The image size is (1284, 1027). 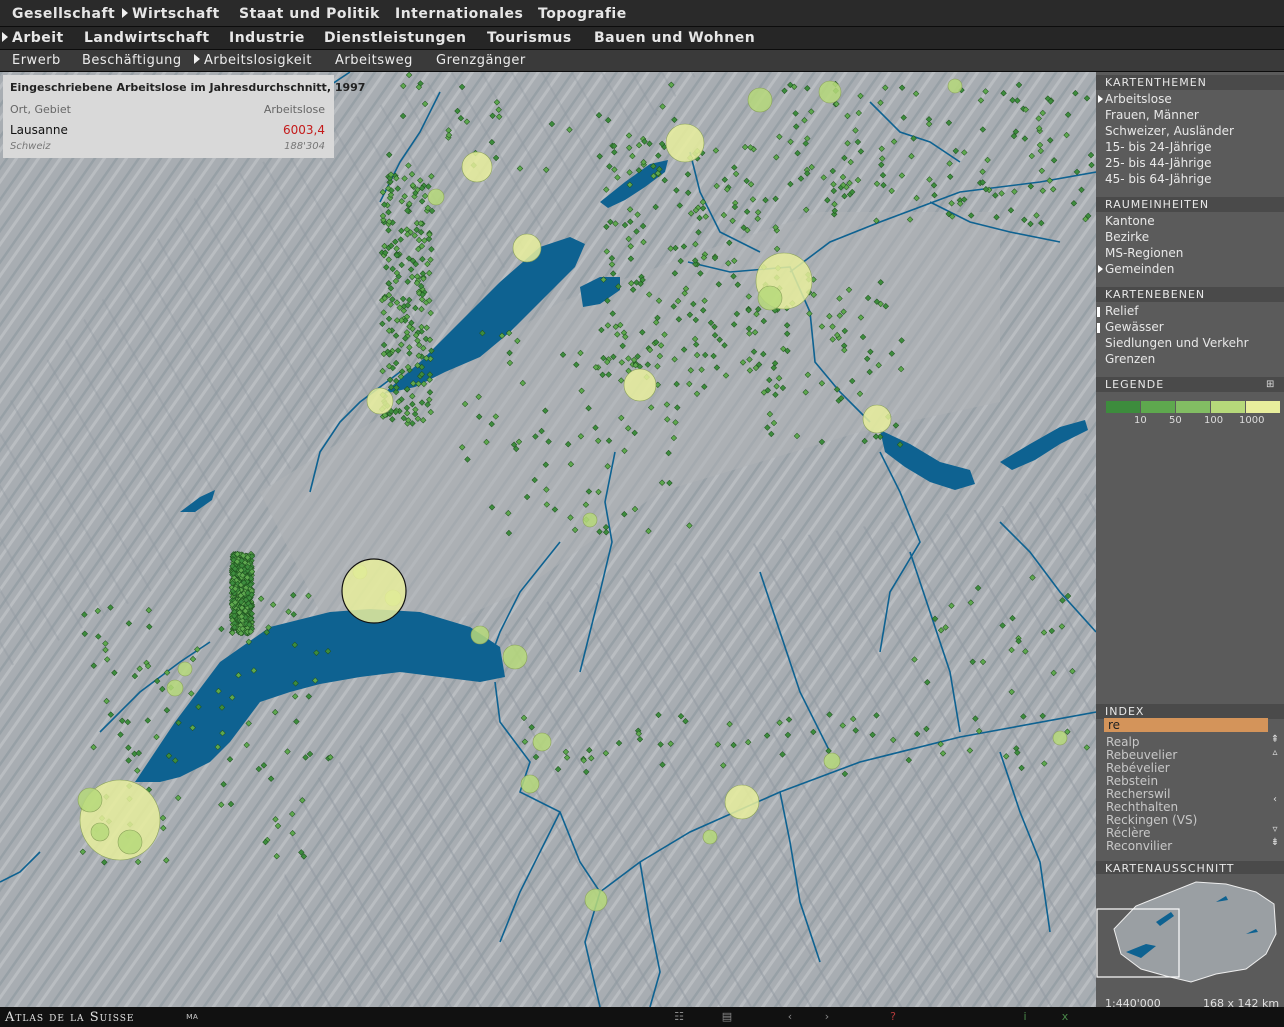 I want to click on nav-staat-und-politik: Staat und Politik, so click(x=309, y=14).